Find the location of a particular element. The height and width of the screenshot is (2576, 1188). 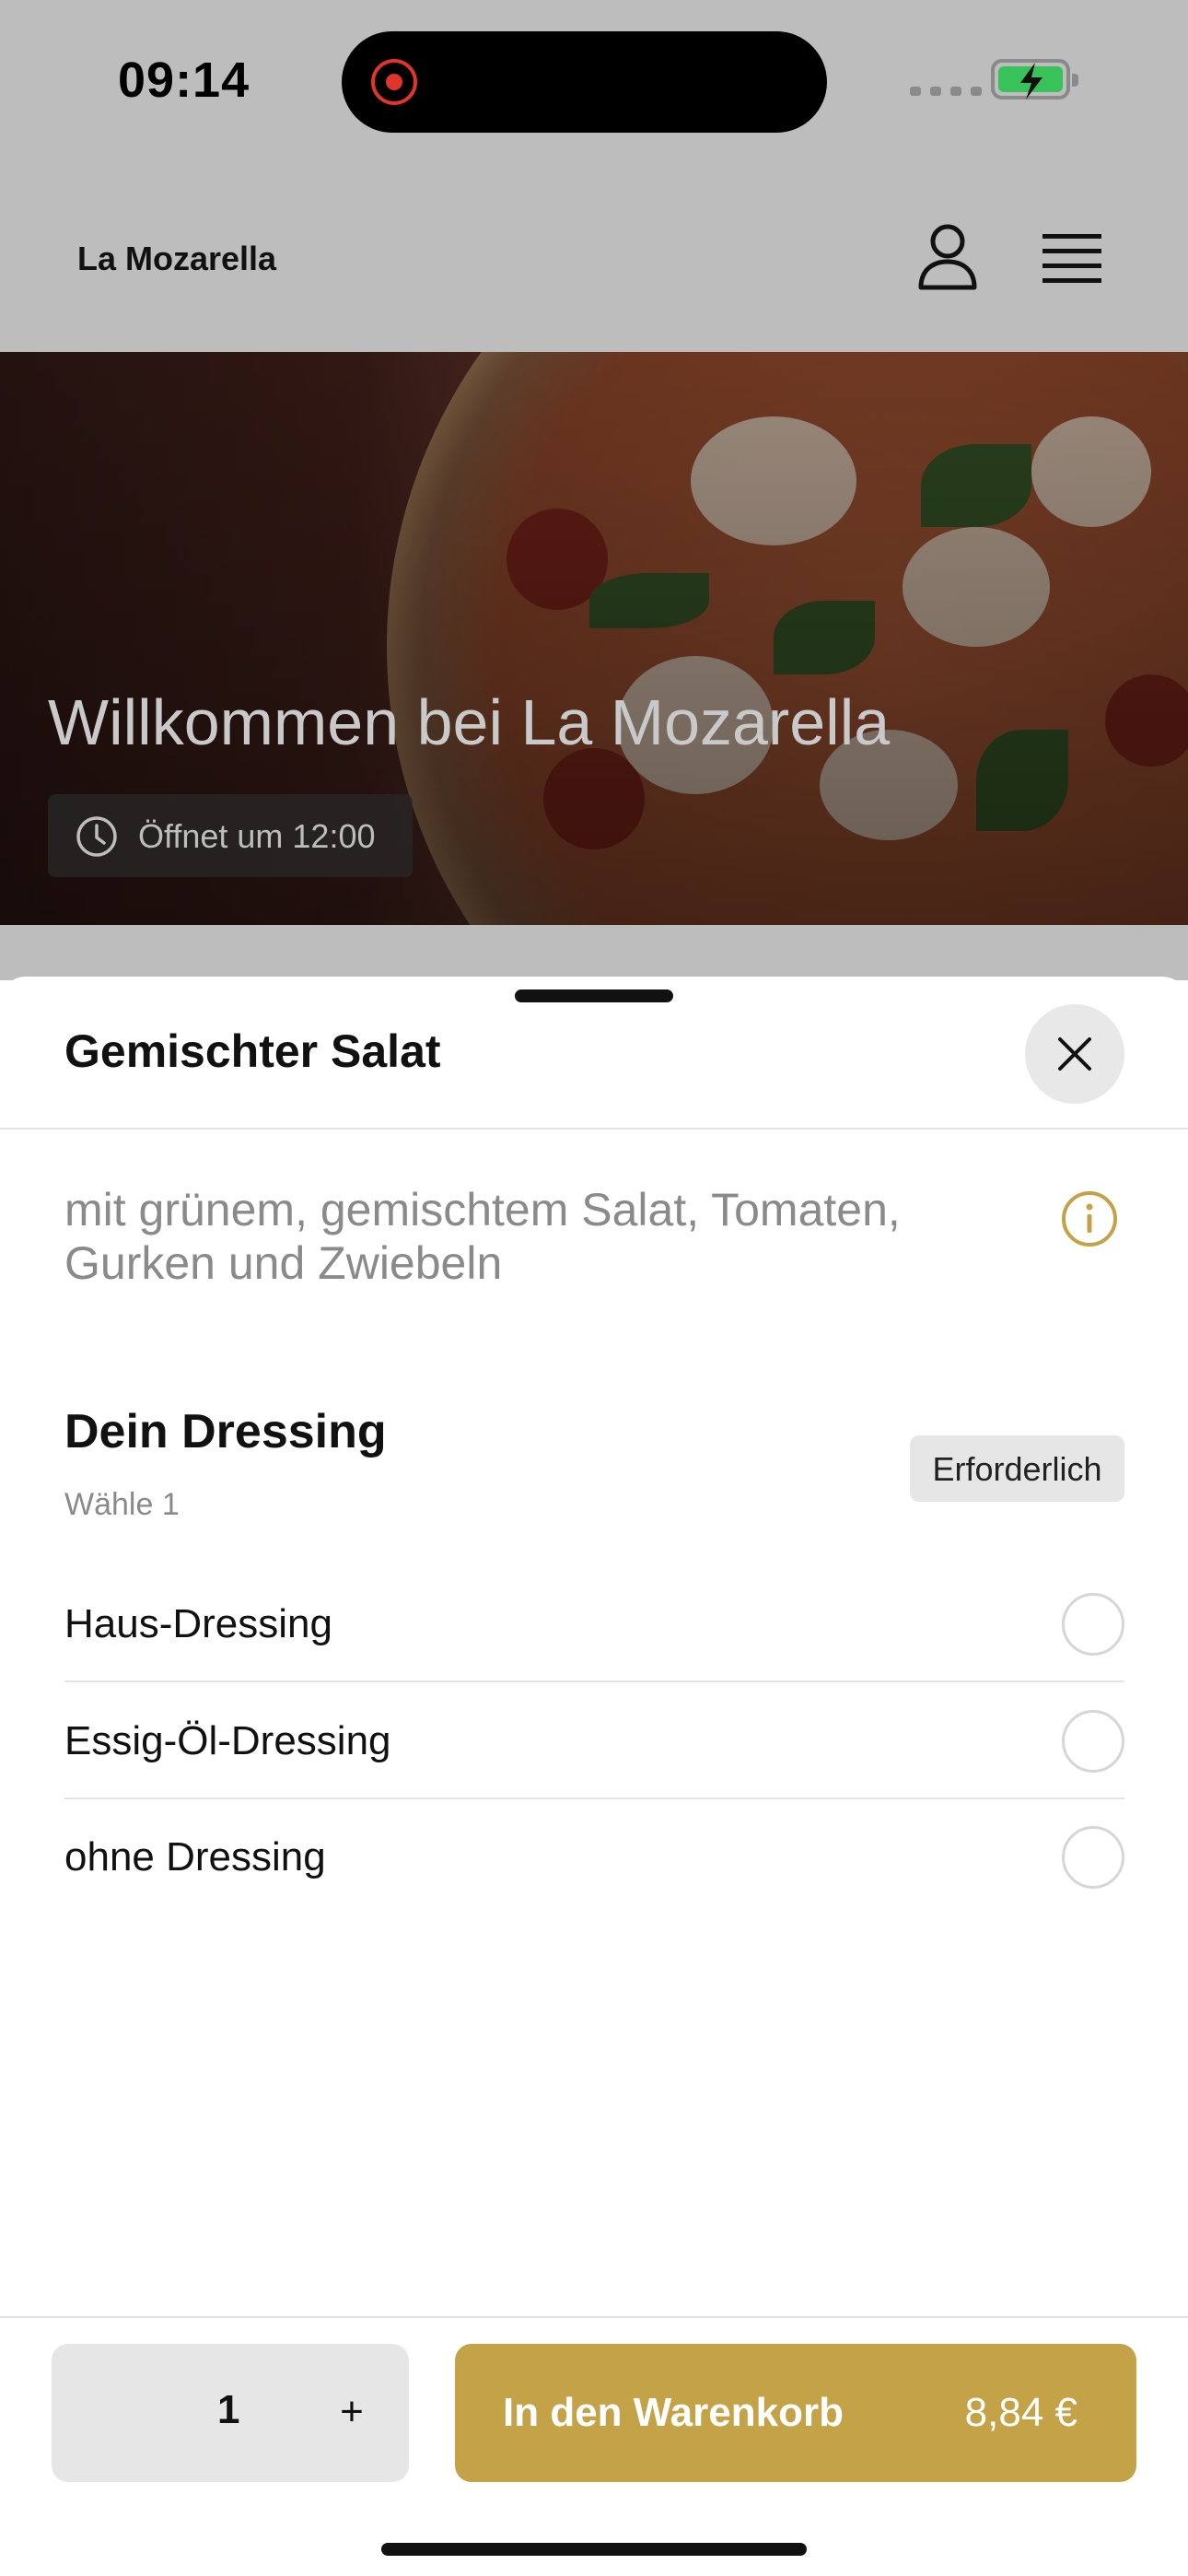

quantity-stepper: 1 + is located at coordinates (230, 2413).